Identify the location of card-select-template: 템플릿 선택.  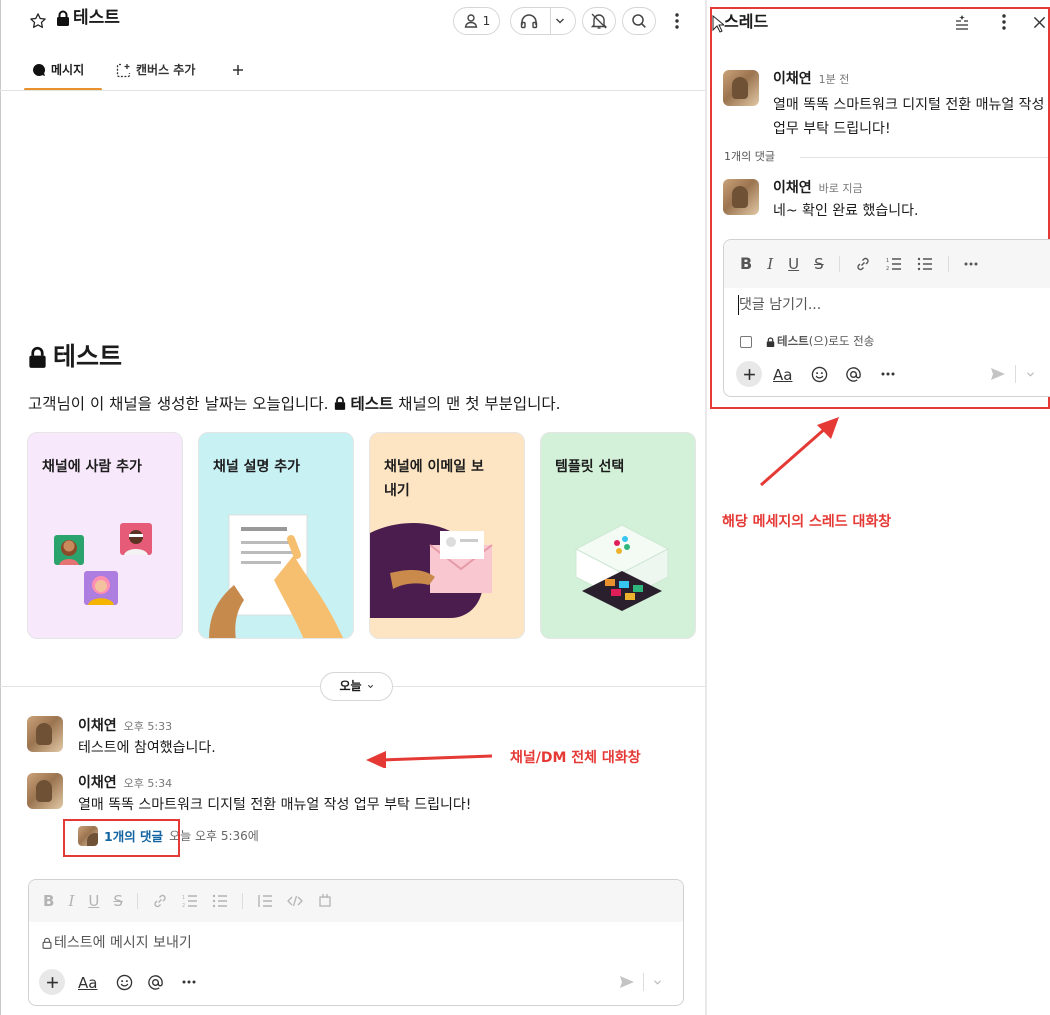
(618, 535).